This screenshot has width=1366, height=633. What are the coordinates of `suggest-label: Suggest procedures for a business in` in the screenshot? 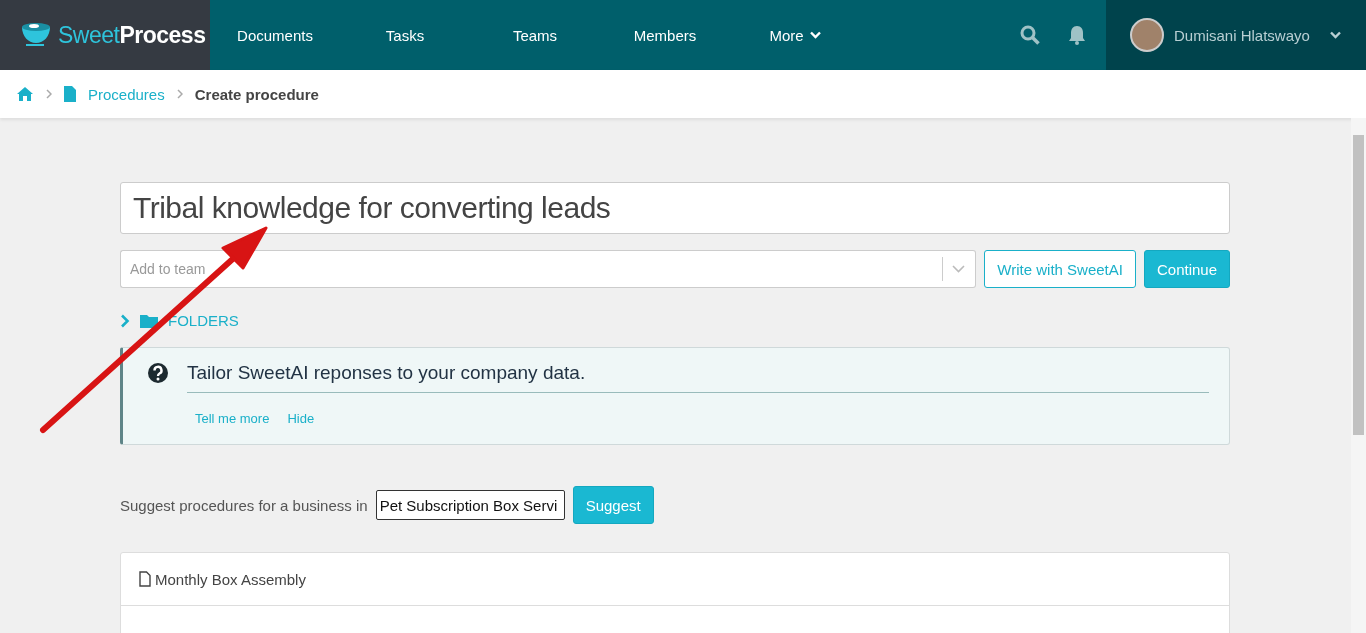 It's located at (244, 505).